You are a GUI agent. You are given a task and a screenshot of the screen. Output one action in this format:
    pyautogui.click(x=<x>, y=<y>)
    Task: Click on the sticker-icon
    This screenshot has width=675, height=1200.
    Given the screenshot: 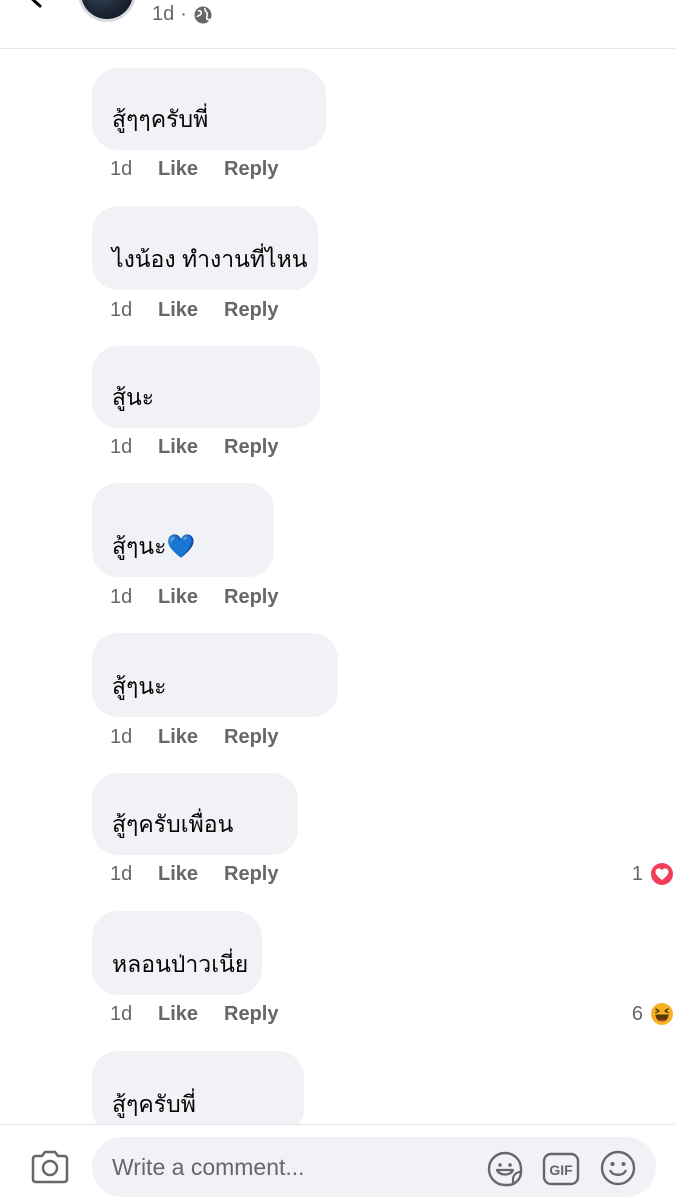 What is the action you would take?
    pyautogui.click(x=505, y=1169)
    